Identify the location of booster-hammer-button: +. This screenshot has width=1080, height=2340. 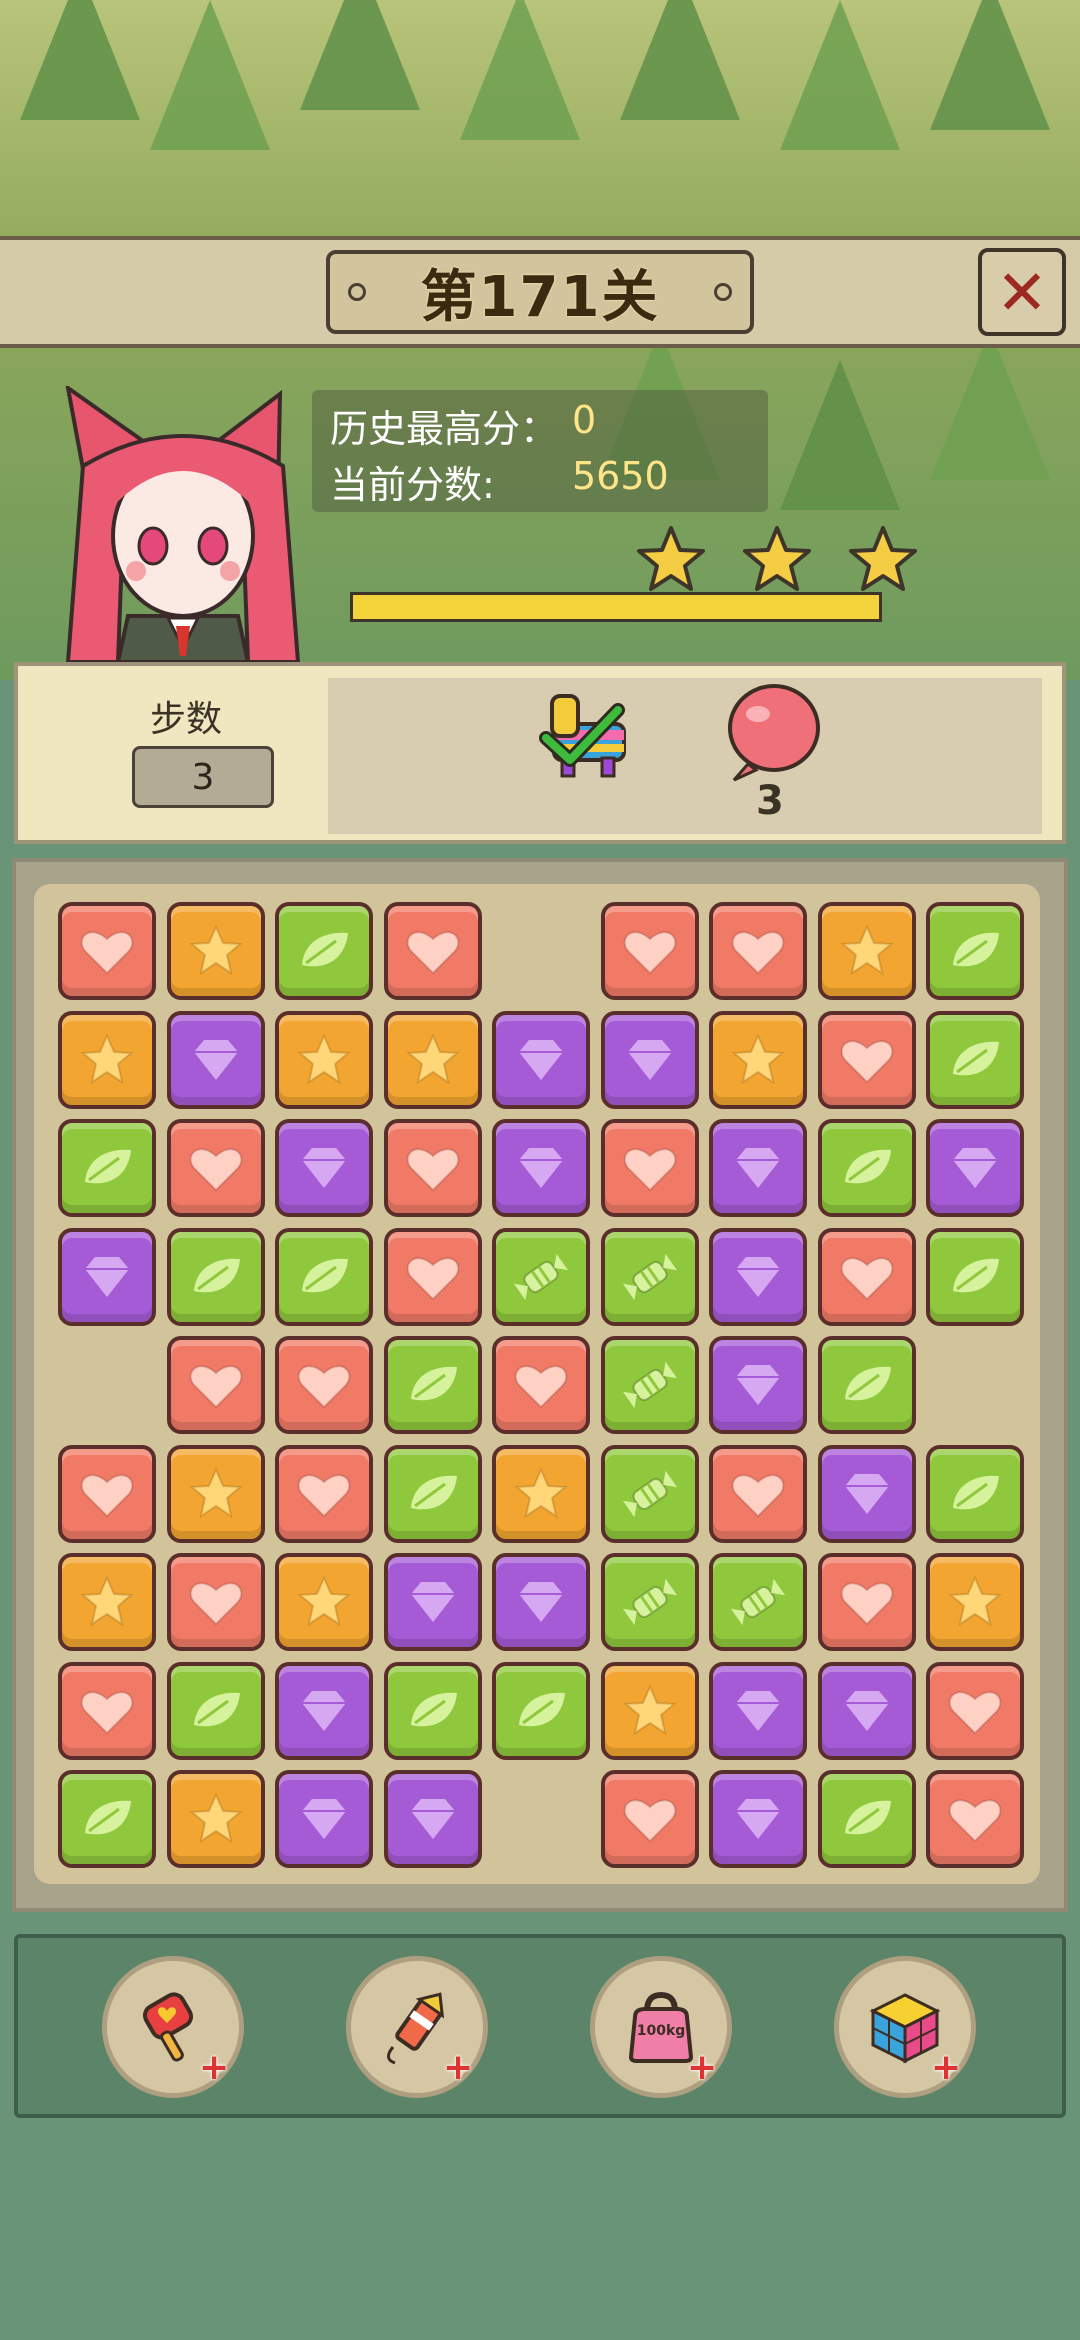
(173, 2027).